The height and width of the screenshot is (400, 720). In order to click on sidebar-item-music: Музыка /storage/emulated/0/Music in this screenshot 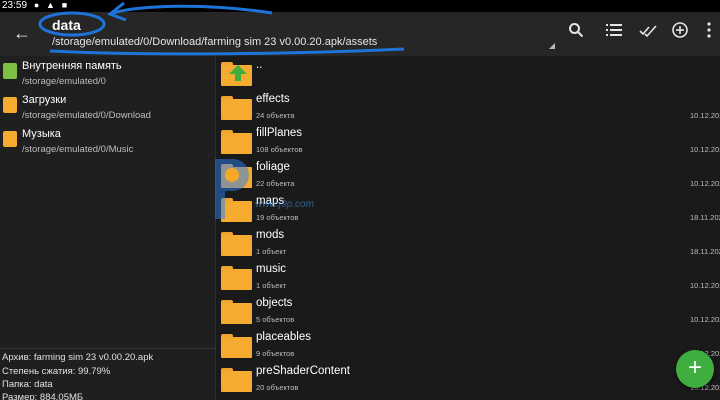, I will do `click(108, 143)`.